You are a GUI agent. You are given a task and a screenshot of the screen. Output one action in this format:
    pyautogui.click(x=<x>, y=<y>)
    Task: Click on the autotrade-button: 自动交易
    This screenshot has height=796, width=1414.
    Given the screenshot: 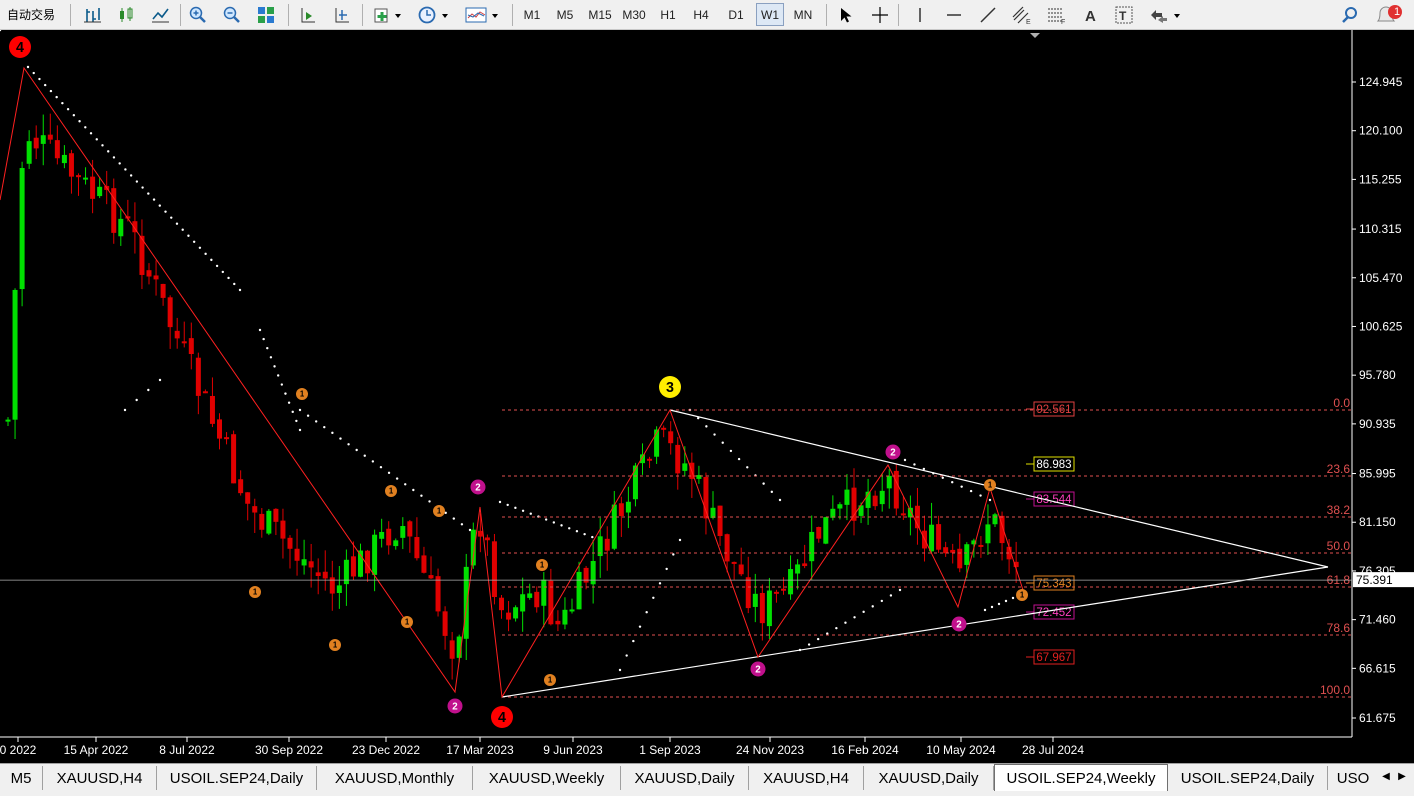 What is the action you would take?
    pyautogui.click(x=31, y=14)
    